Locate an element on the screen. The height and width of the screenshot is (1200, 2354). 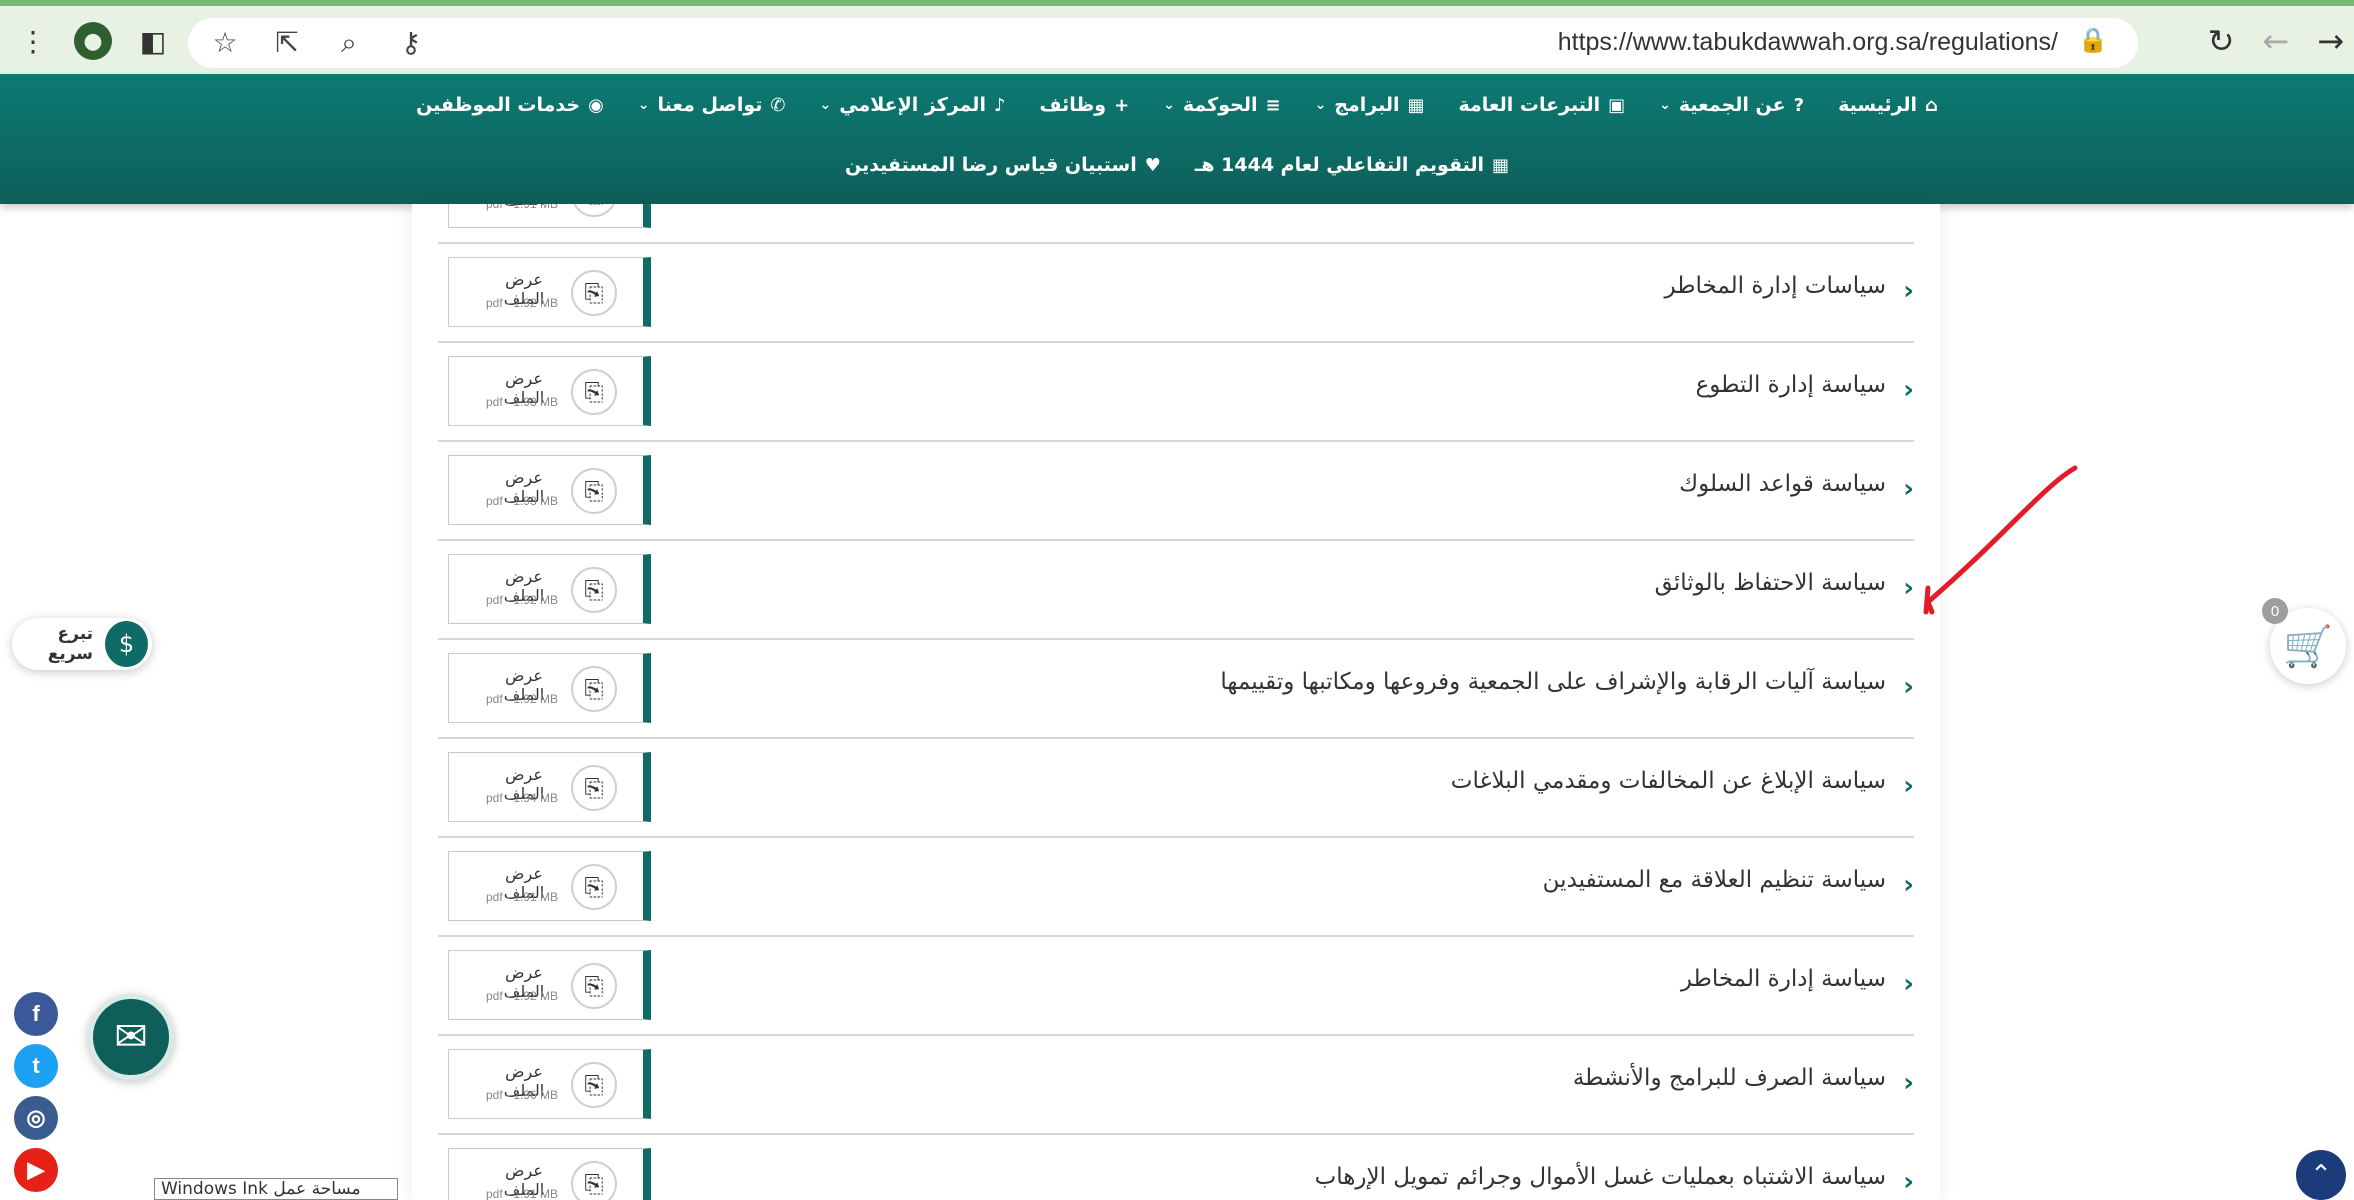
nav-item-row1-8: ◉ خدمات الموظفين is located at coordinates (510, 105).